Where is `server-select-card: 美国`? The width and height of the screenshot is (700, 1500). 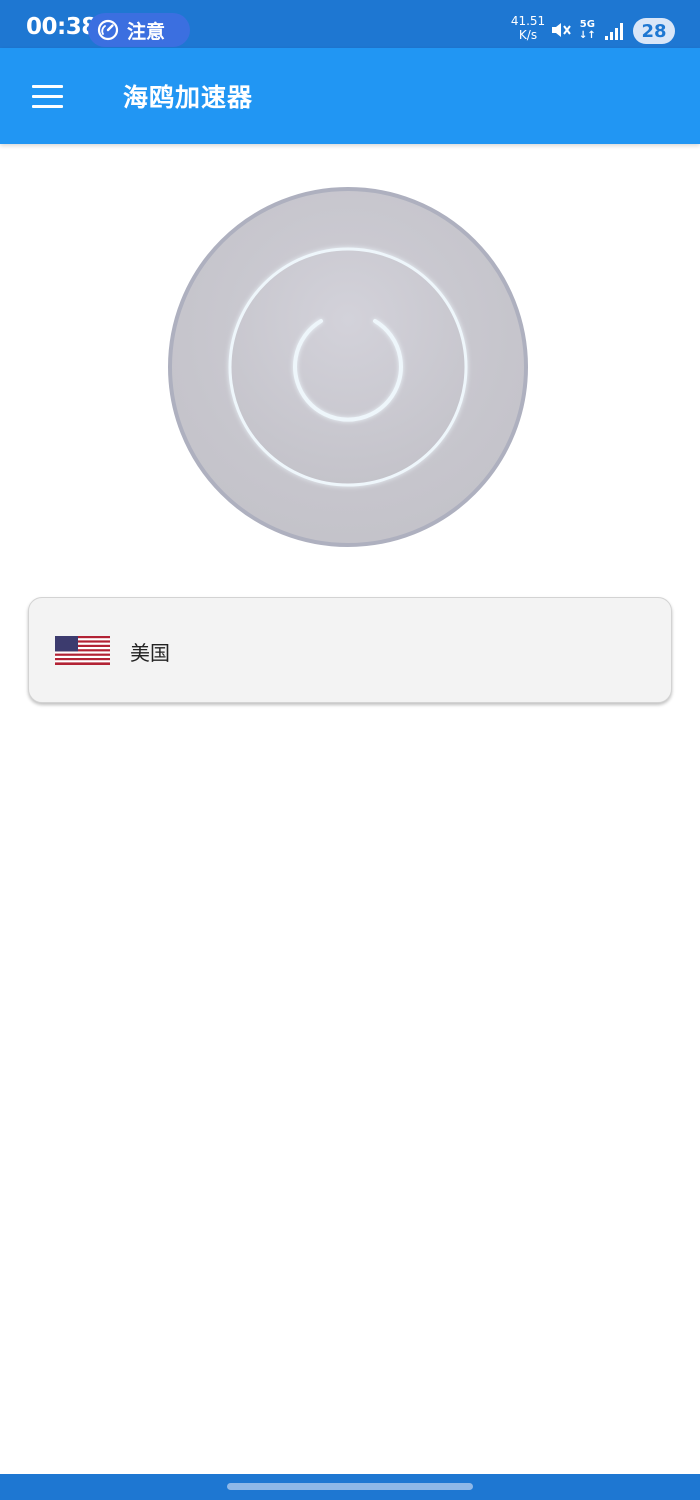
server-select-card: 美国 is located at coordinates (350, 650).